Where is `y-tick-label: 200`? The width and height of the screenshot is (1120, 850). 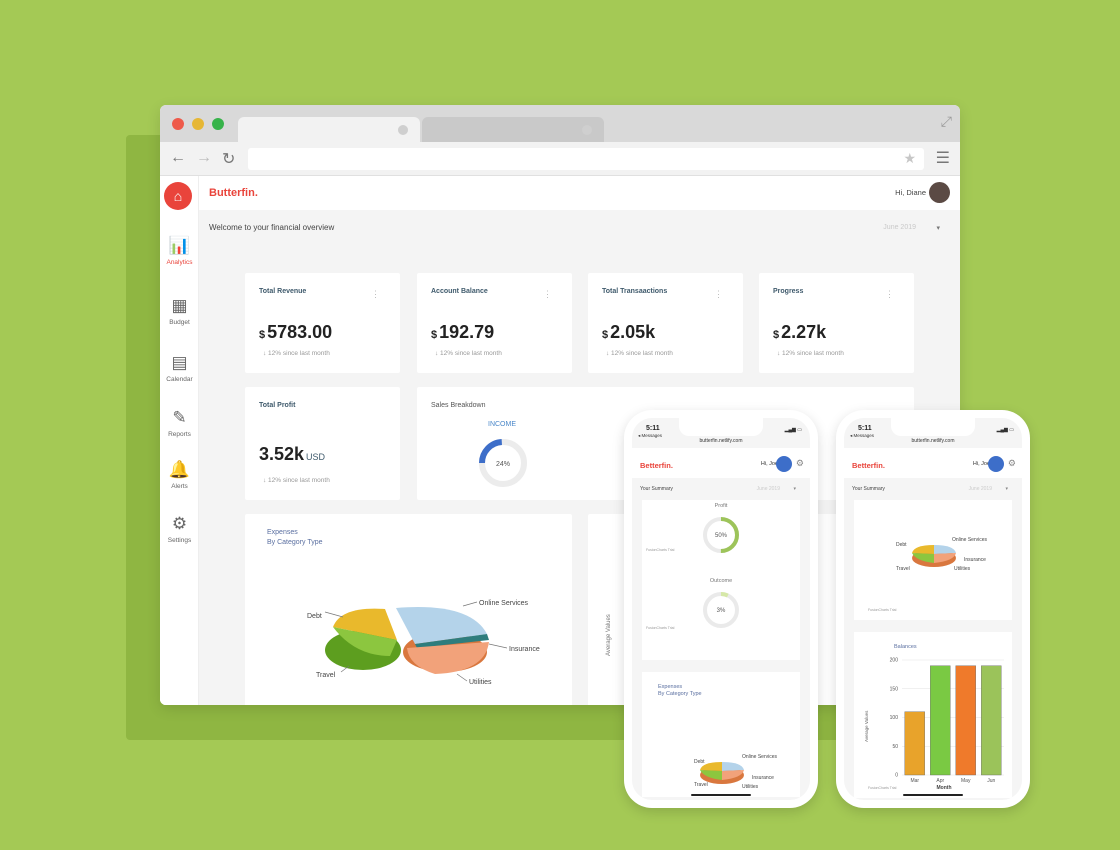 y-tick-label: 200 is located at coordinates (894, 661).